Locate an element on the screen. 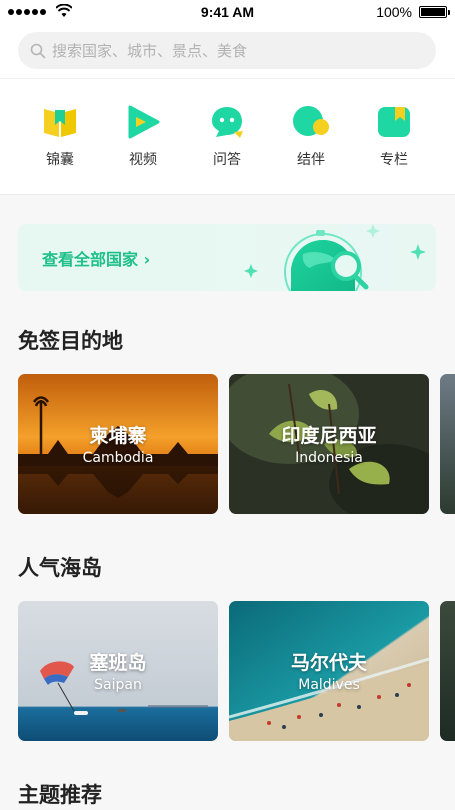  search-icon is located at coordinates (38, 50).